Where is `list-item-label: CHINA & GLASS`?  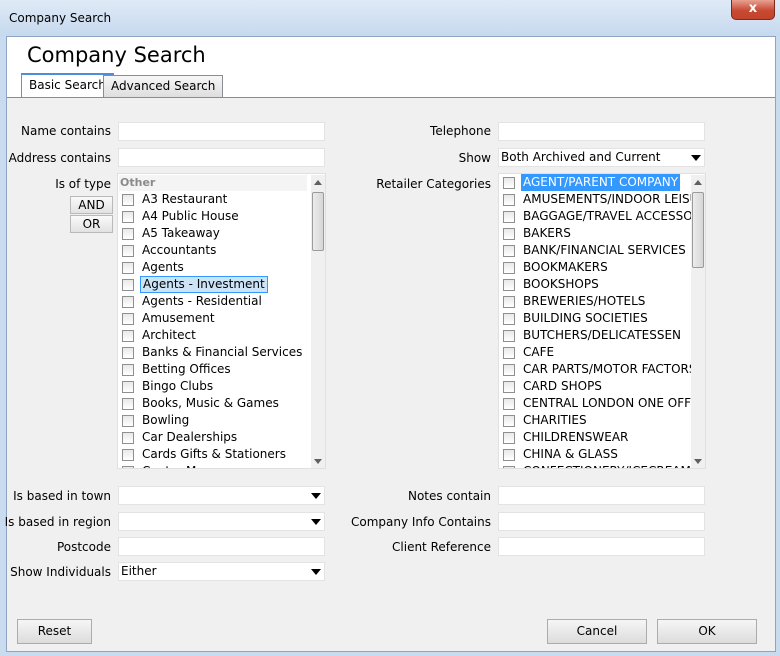
list-item-label: CHINA & GLASS is located at coordinates (570, 454).